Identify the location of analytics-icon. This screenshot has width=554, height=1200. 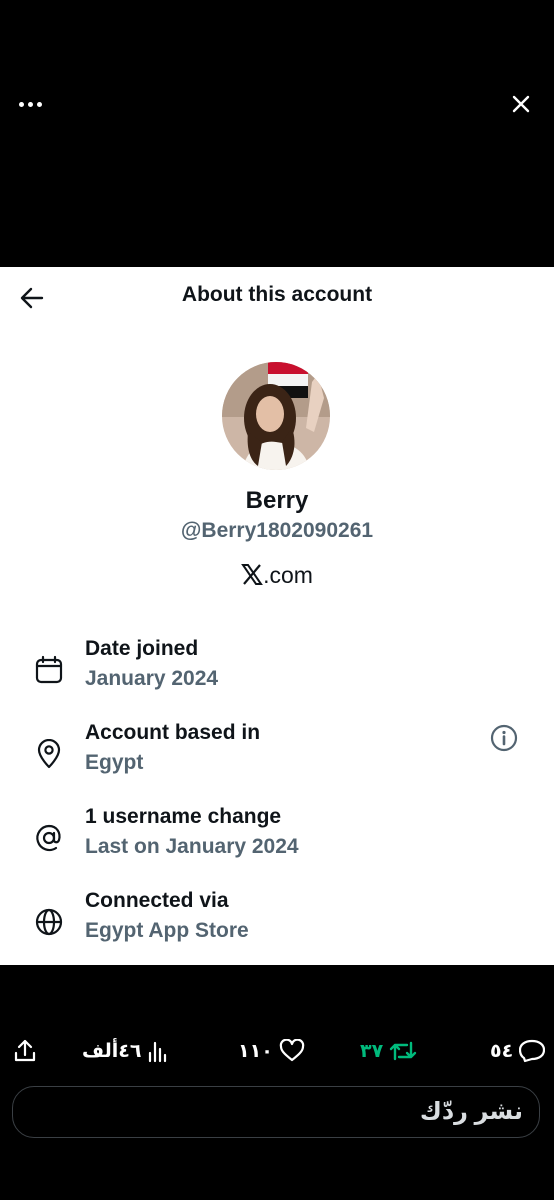
(158, 1052).